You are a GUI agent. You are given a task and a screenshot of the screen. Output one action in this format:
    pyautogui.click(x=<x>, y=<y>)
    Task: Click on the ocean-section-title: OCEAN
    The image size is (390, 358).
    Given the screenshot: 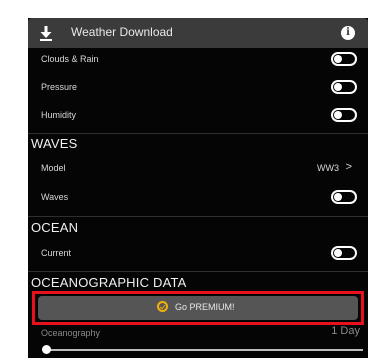 What is the action you would take?
    pyautogui.click(x=55, y=227)
    